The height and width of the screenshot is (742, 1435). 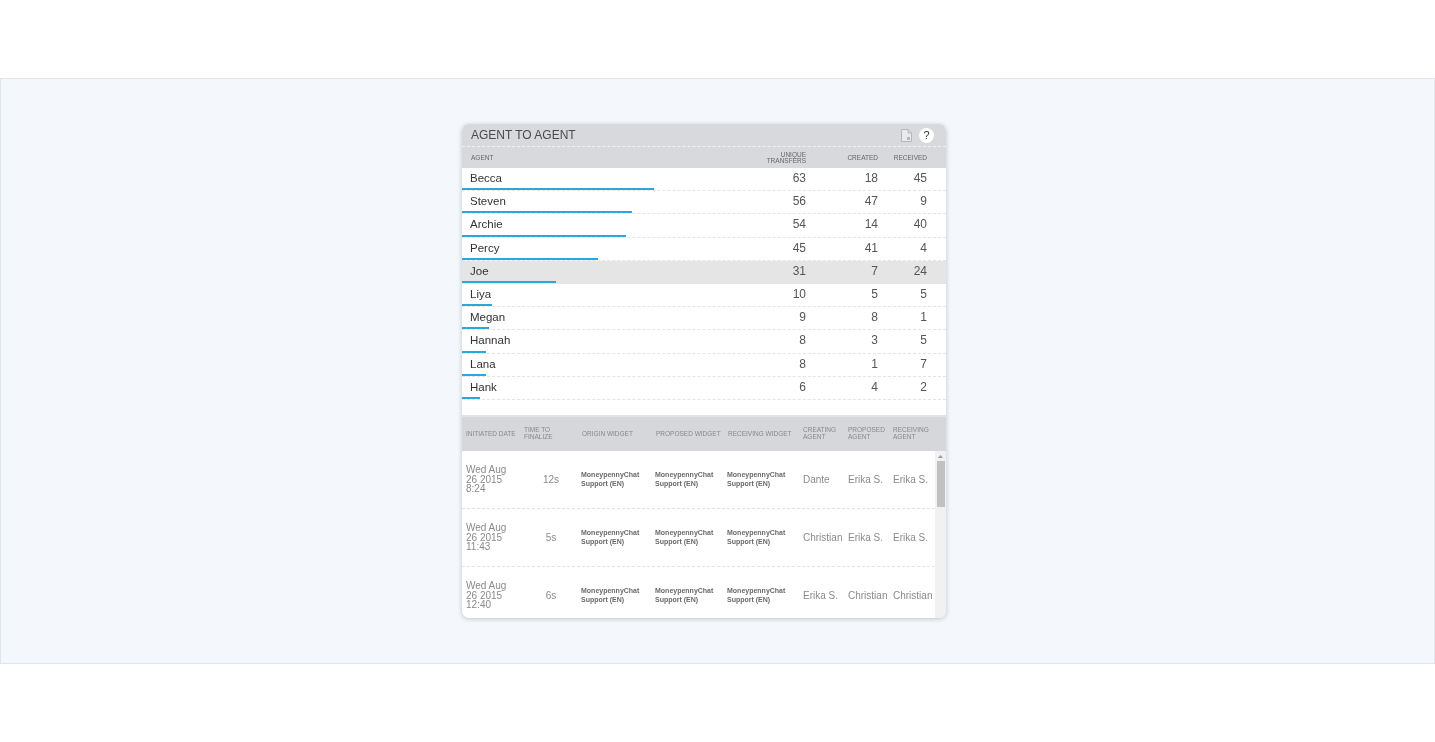 What do you see at coordinates (704, 295) in the screenshot?
I see `agent-row: Liya 10 5 5` at bounding box center [704, 295].